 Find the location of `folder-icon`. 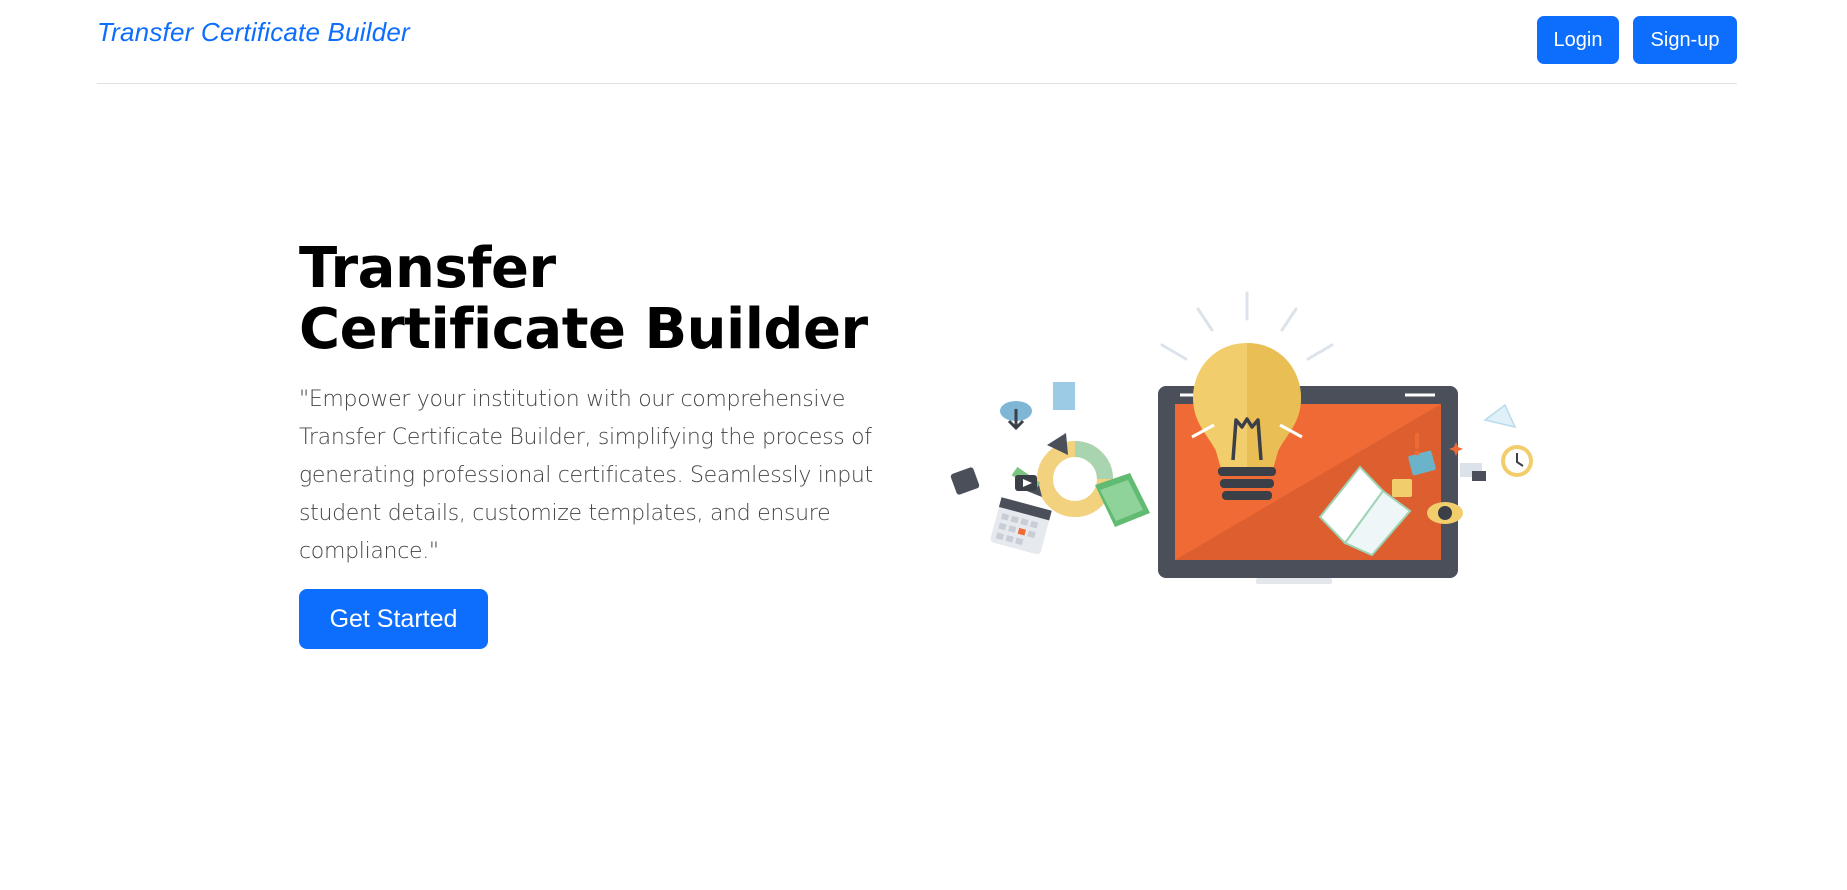

folder-icon is located at coordinates (1402, 488).